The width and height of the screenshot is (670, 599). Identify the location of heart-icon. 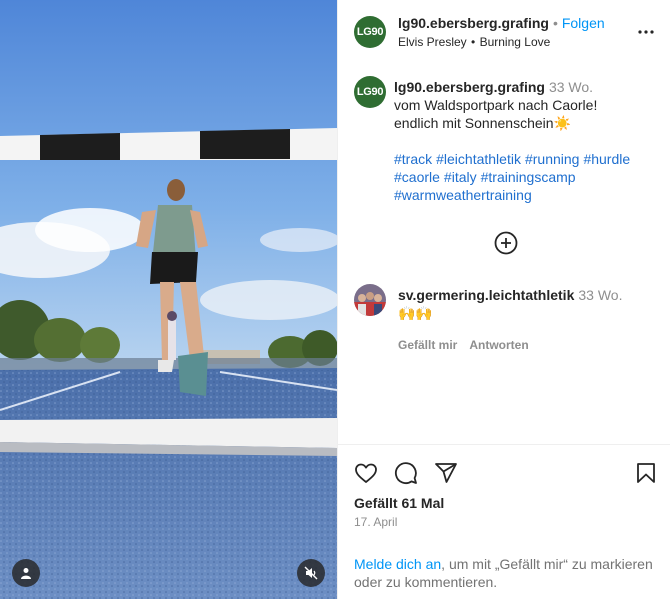
(366, 473).